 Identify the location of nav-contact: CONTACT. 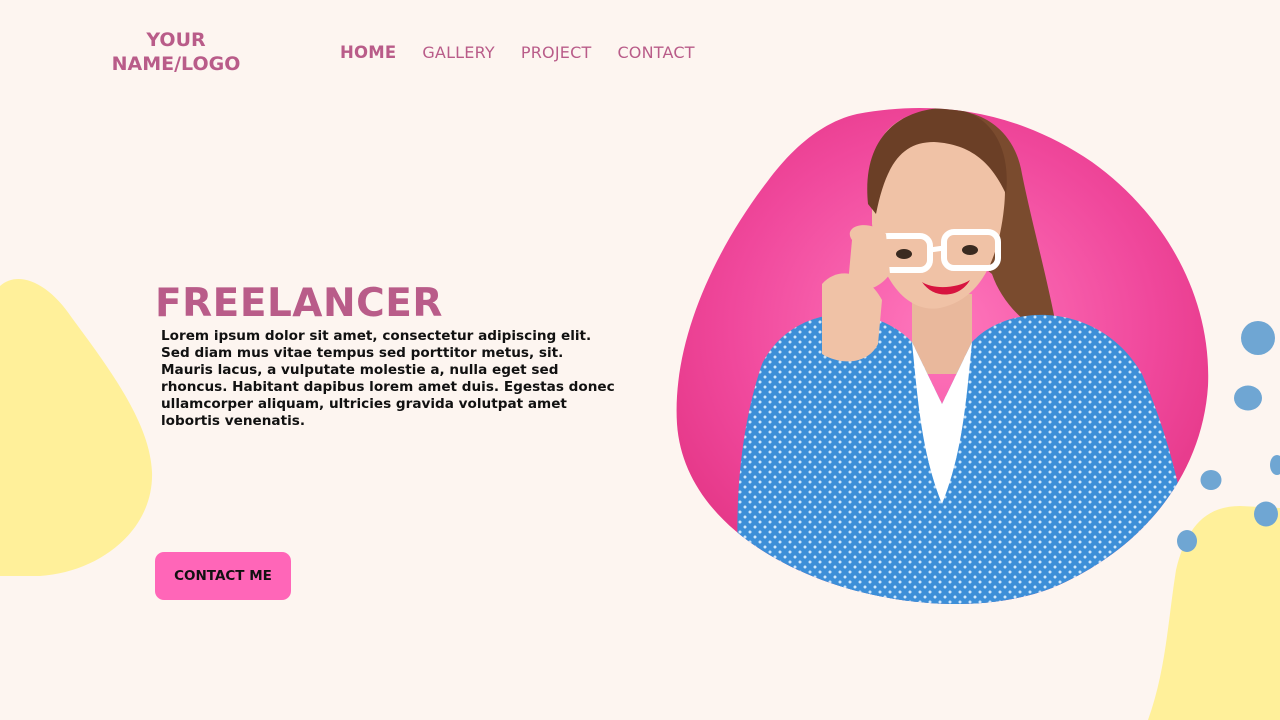
(655, 52).